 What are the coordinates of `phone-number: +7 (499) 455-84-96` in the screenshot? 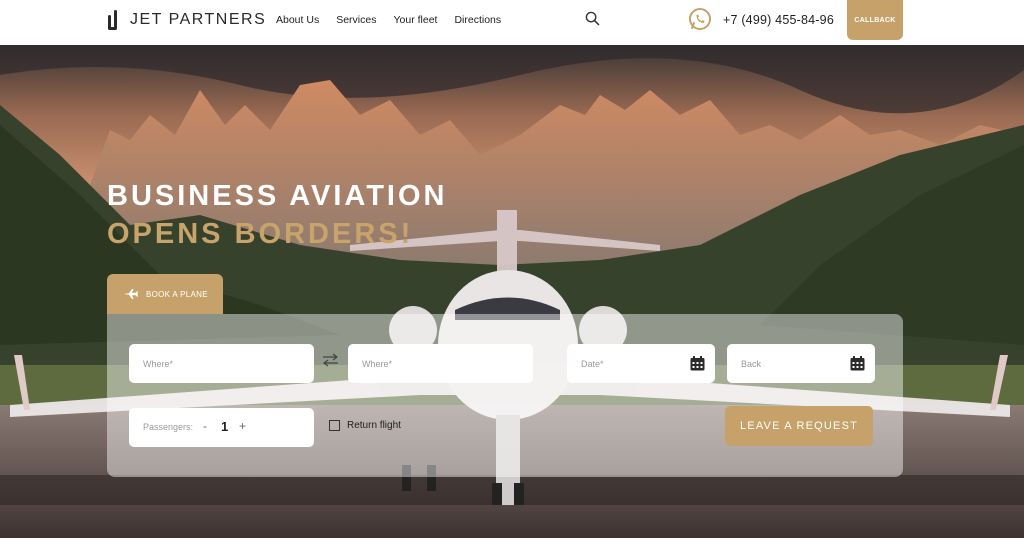 It's located at (778, 20).